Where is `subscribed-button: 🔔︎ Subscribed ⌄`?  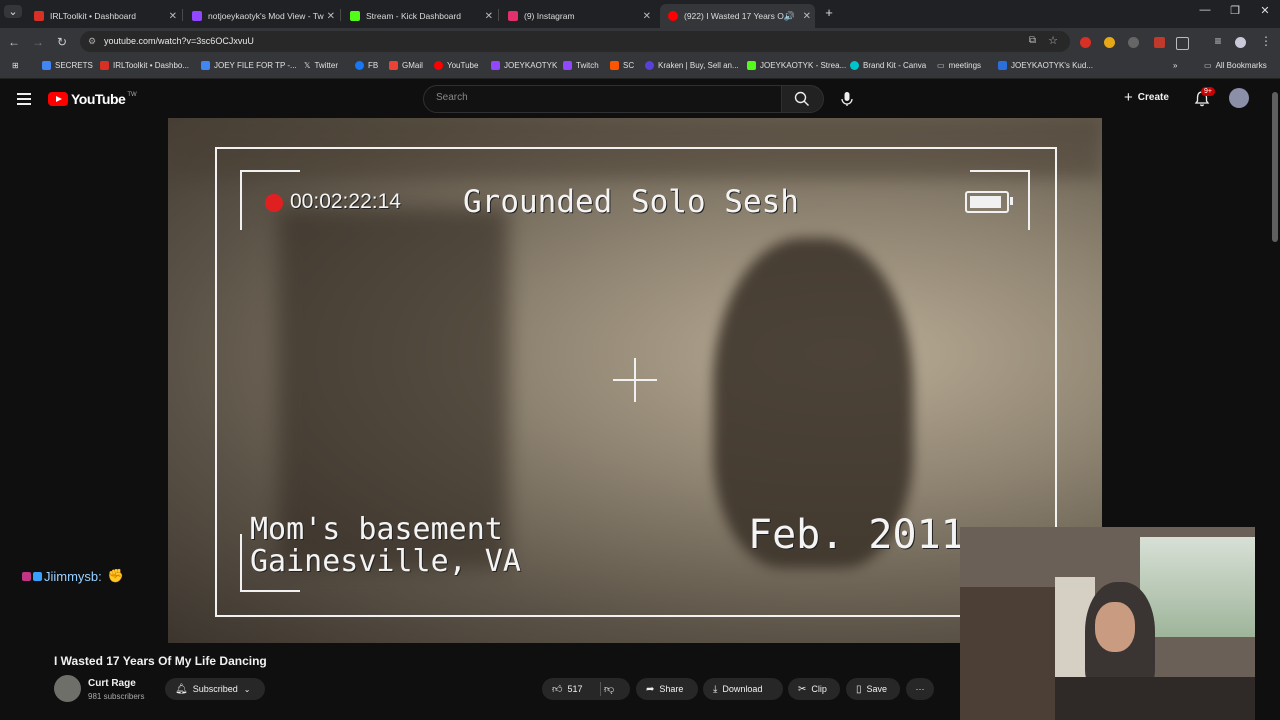
subscribed-button: 🔔︎ Subscribed ⌄ is located at coordinates (215, 689).